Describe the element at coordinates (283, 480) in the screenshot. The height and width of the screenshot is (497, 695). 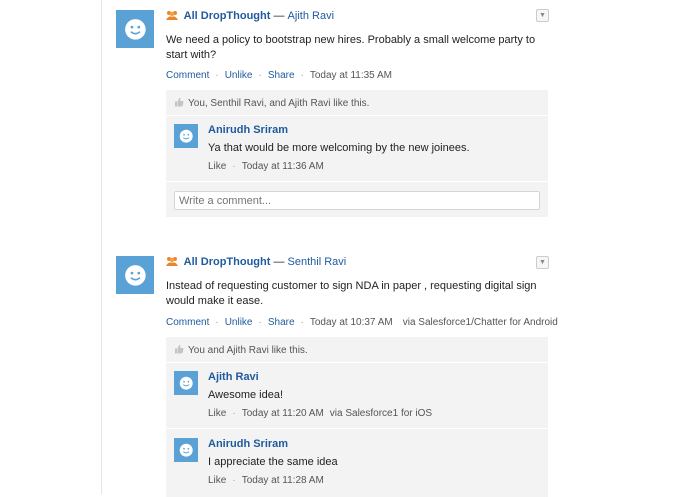
I see `comment-timestamp: Today at 11:28 AM` at that location.